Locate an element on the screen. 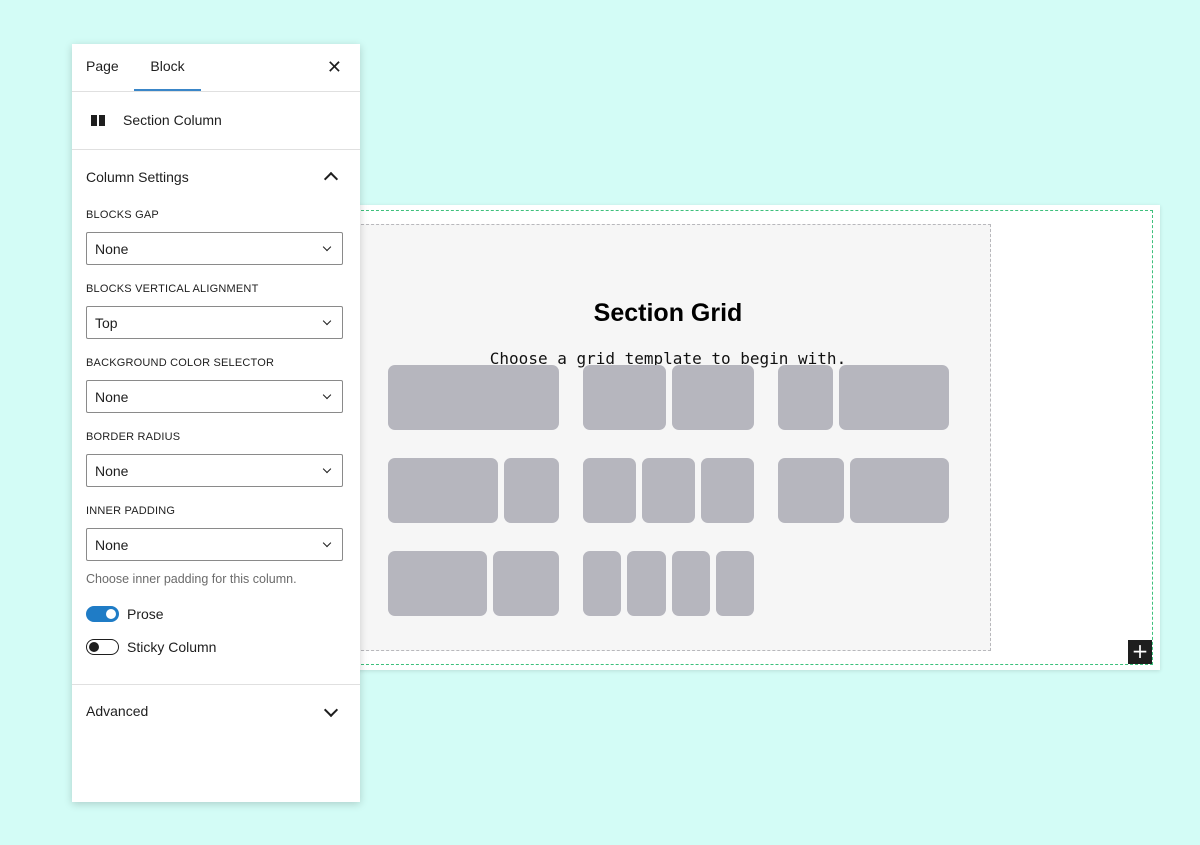  select-blocks-gap: None is located at coordinates (214, 248).